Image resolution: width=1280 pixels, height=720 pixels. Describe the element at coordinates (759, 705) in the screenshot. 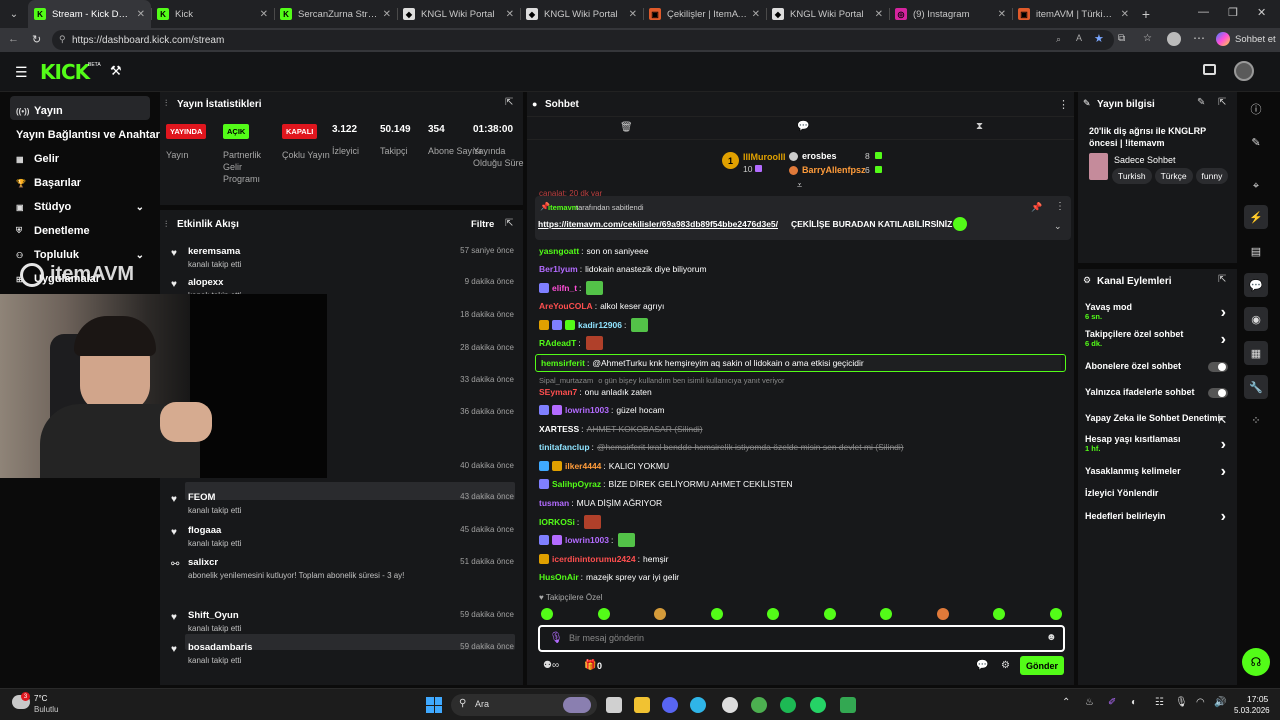

I see `chrome-icon` at that location.